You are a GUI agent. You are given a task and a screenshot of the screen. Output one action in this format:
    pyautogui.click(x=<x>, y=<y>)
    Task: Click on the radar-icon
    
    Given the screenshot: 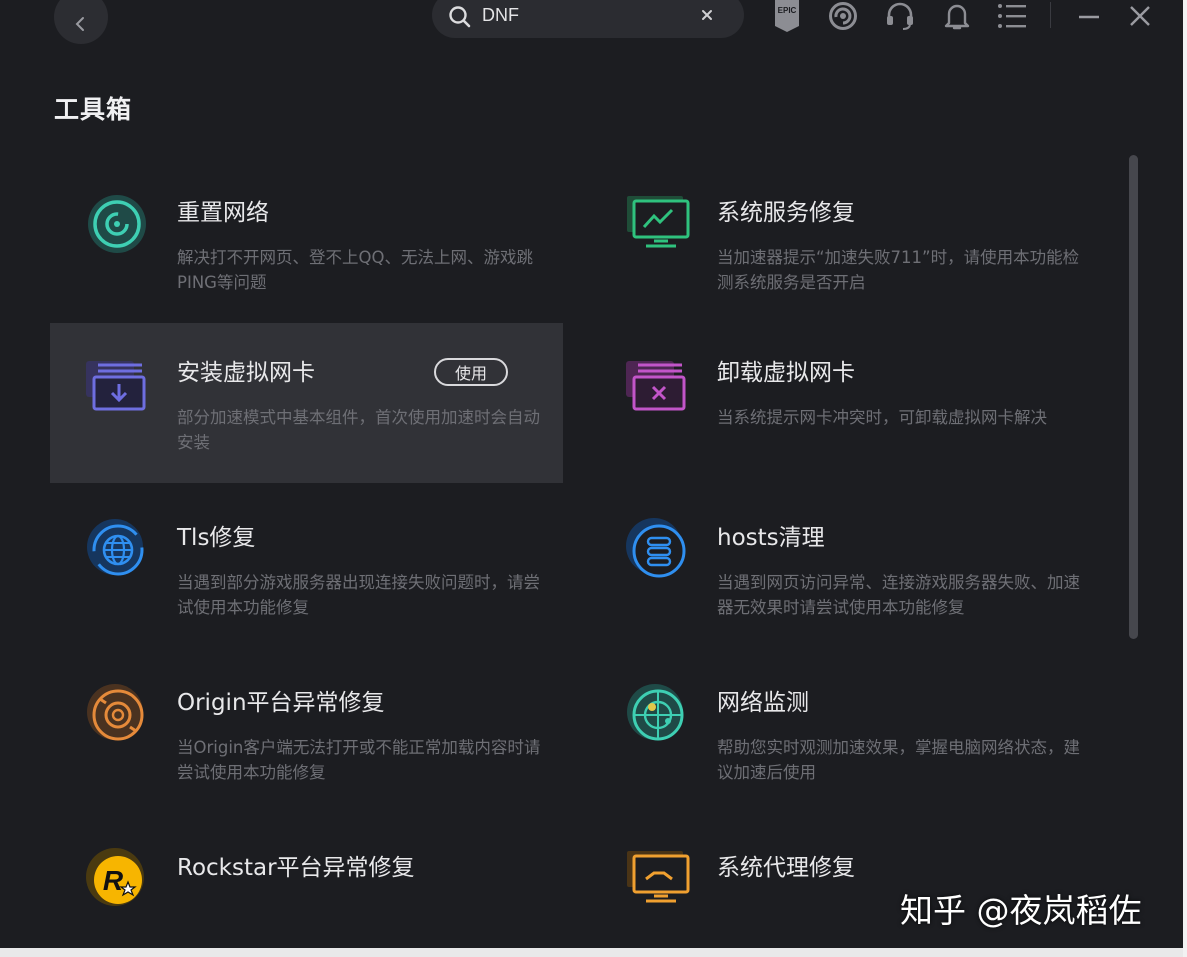 What is the action you would take?
    pyautogui.click(x=657, y=714)
    